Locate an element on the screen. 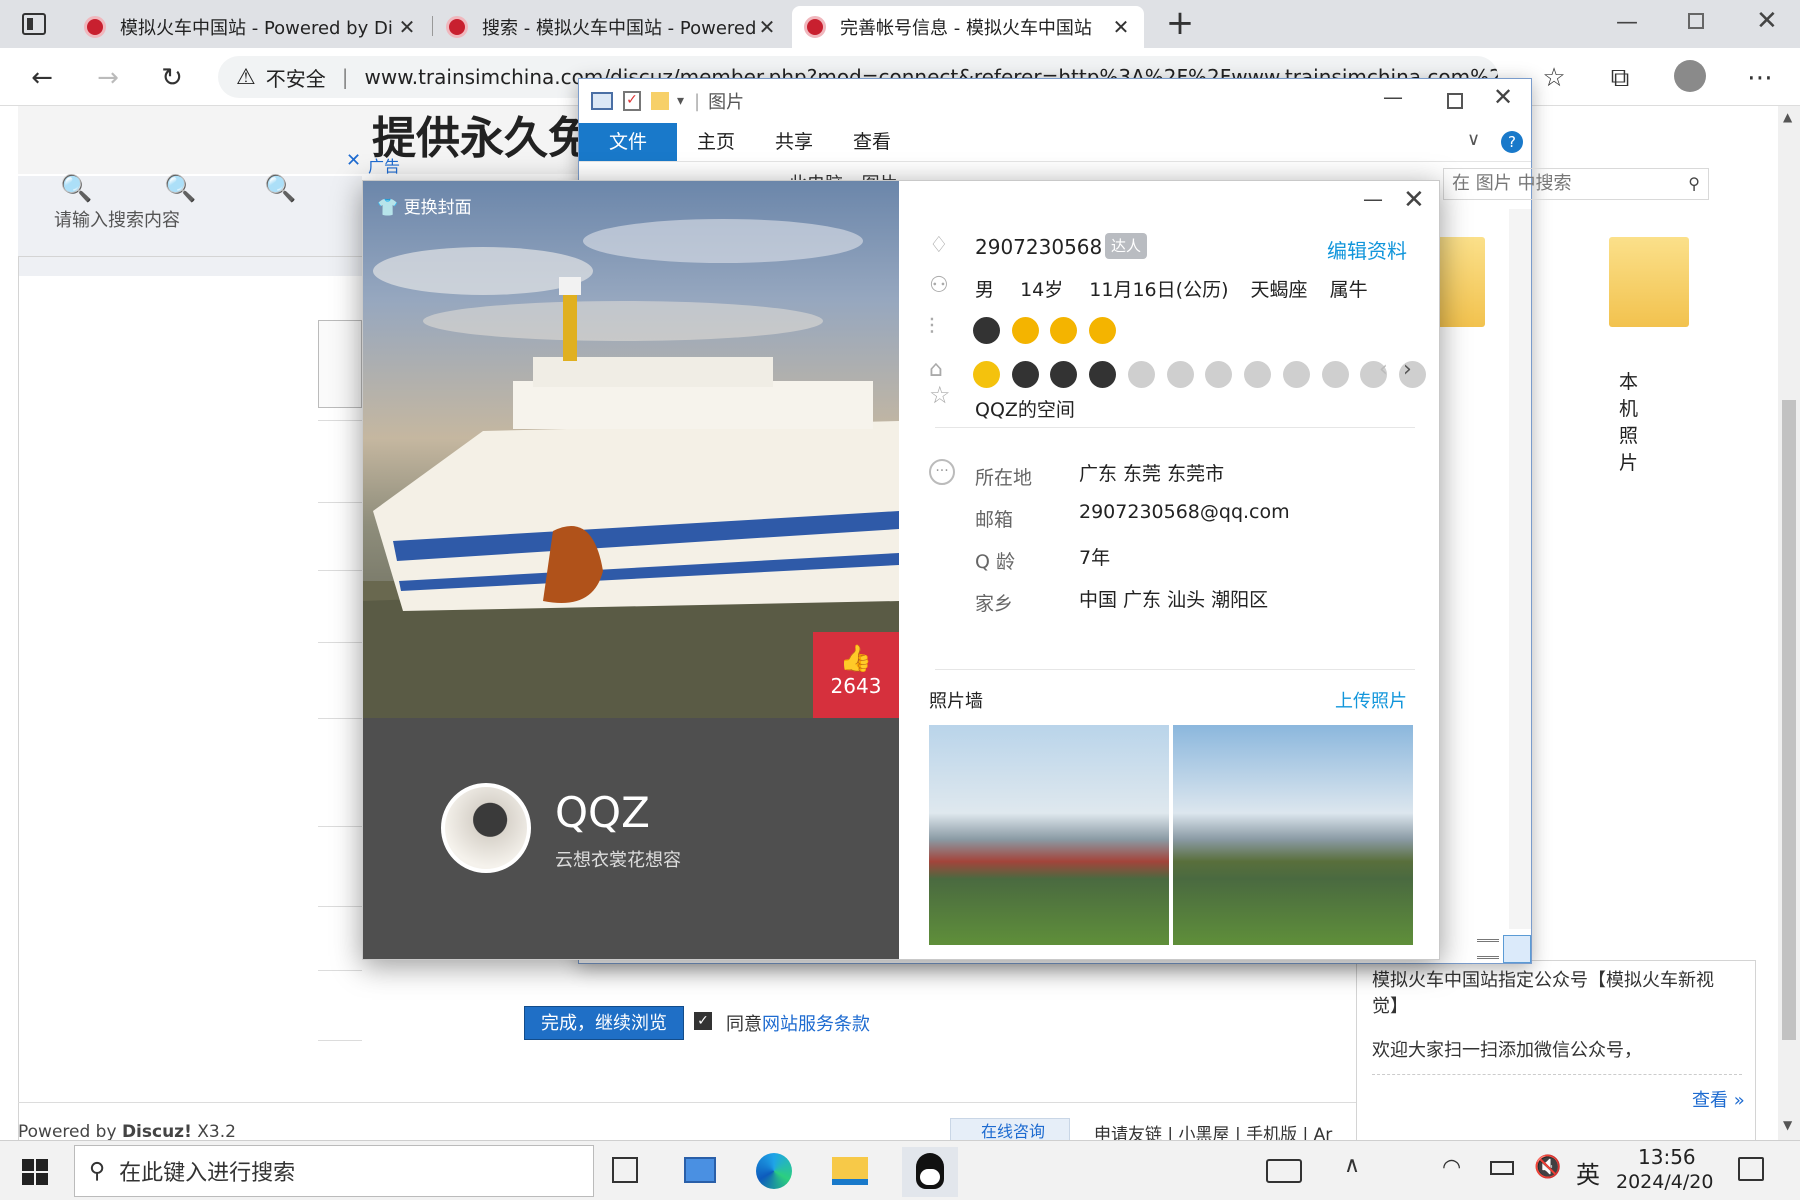 This screenshot has width=1800, height=1200. chinese-zodiac: 属牛 is located at coordinates (1348, 290).